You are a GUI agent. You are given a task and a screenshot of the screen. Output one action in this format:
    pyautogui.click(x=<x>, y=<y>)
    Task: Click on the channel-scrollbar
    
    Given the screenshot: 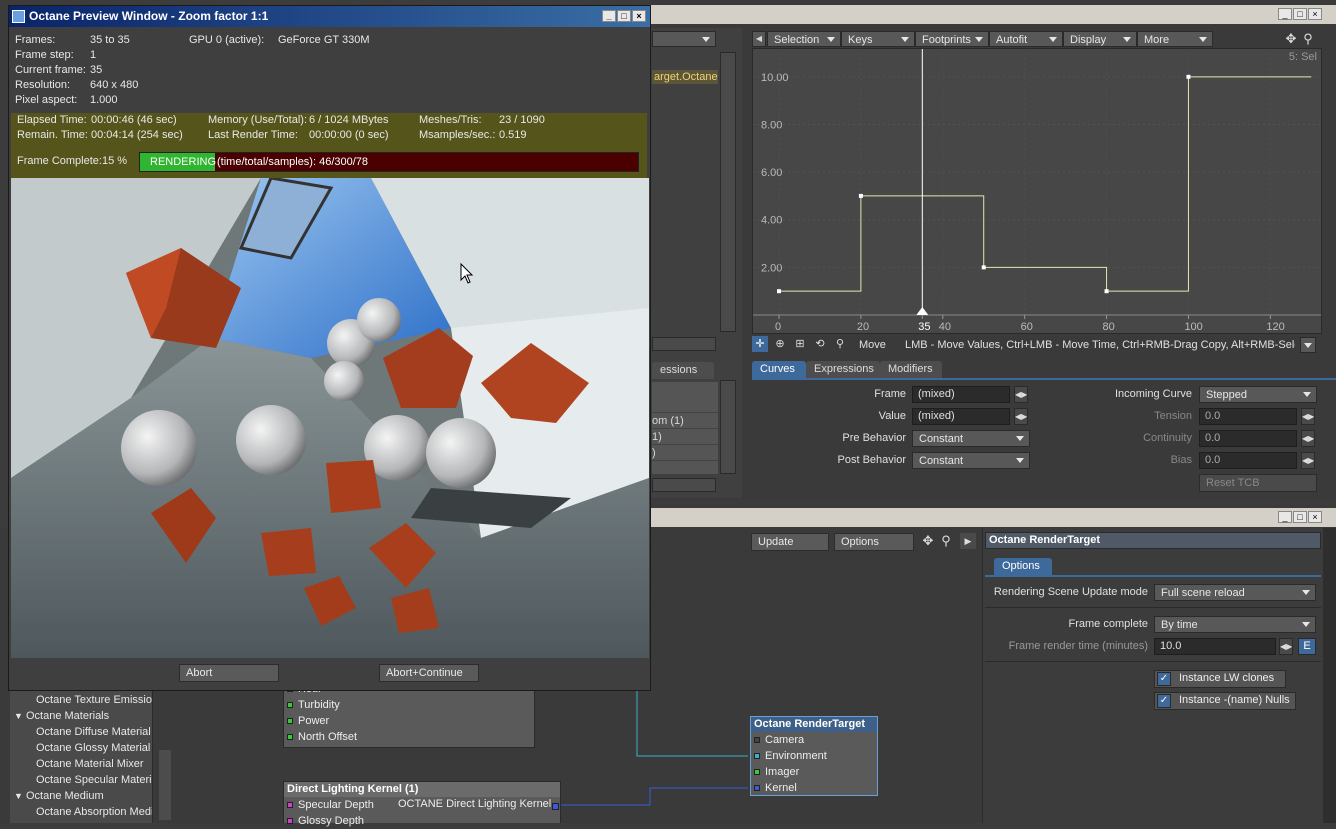 What is the action you would take?
    pyautogui.click(x=728, y=192)
    